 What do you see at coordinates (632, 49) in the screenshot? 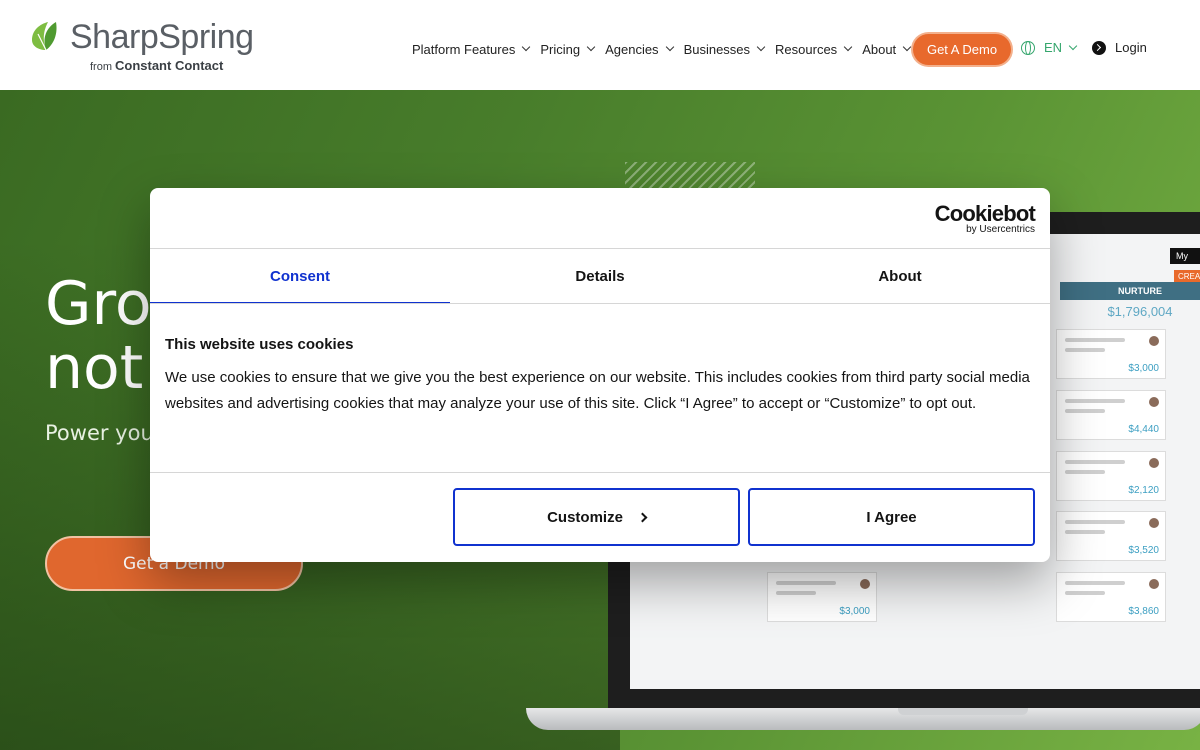
I see `nav-label: Agencies` at bounding box center [632, 49].